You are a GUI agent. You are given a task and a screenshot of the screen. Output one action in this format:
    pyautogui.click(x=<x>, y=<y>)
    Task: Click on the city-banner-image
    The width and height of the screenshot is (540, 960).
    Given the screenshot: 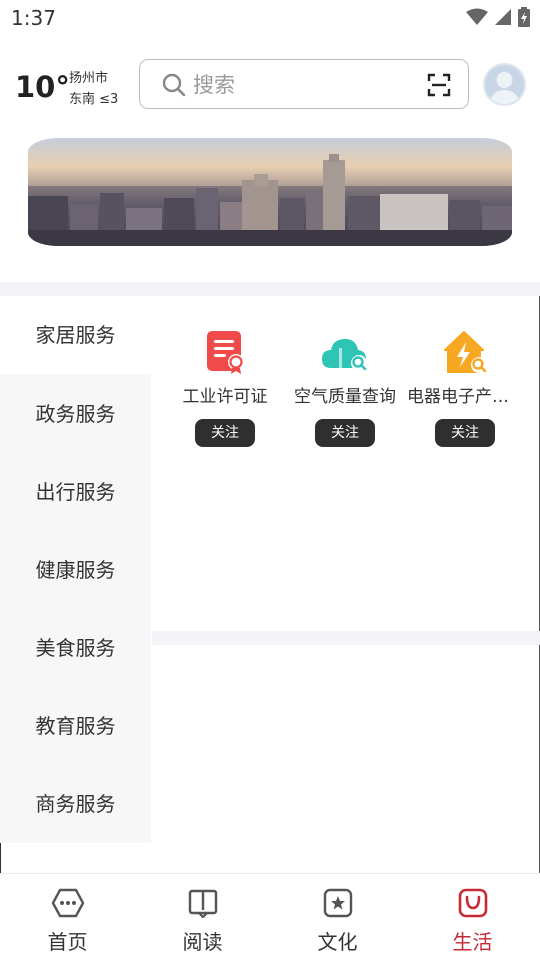 What is the action you would take?
    pyautogui.click(x=270, y=192)
    